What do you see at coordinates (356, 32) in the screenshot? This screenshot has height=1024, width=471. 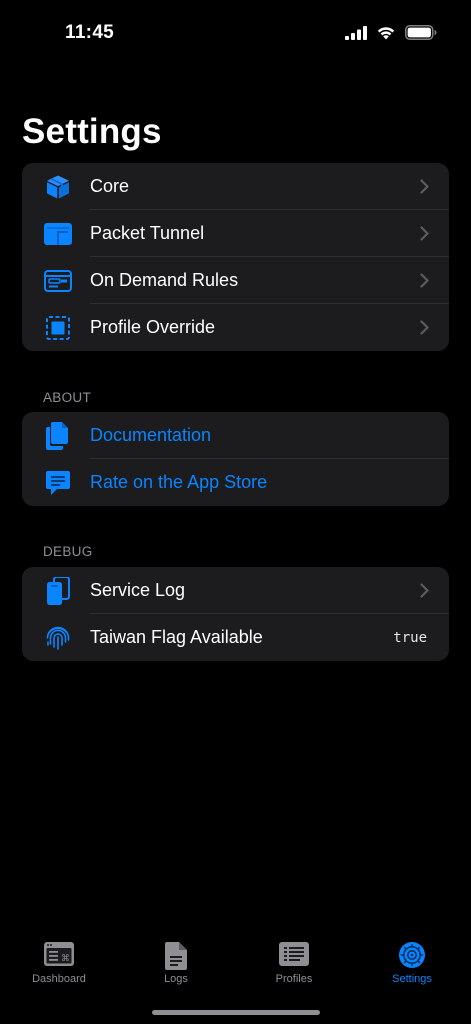 I see `cellular-signal-icon` at bounding box center [356, 32].